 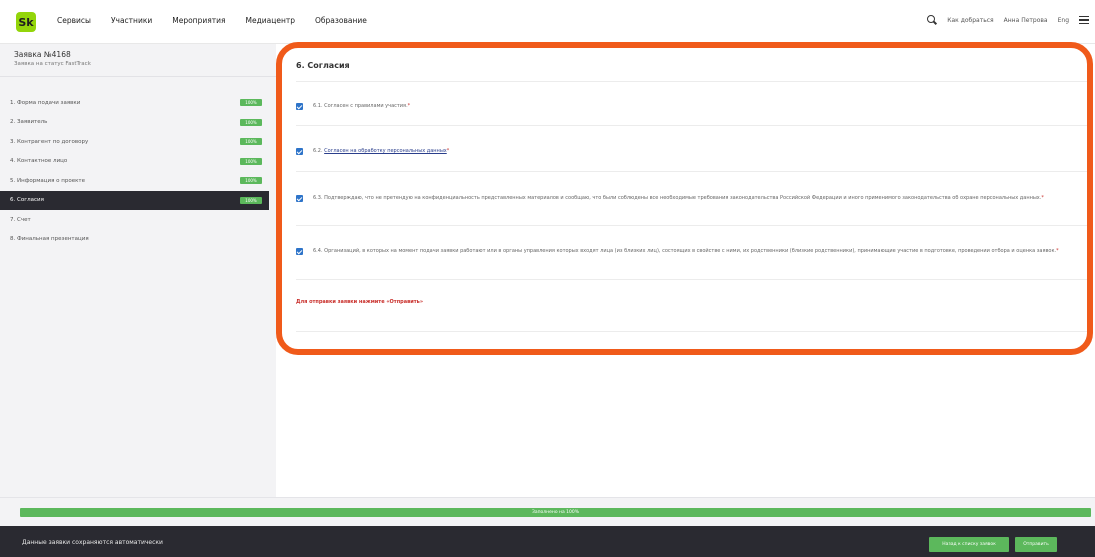 What do you see at coordinates (20, 219) in the screenshot?
I see `step-label: 7. Счет` at bounding box center [20, 219].